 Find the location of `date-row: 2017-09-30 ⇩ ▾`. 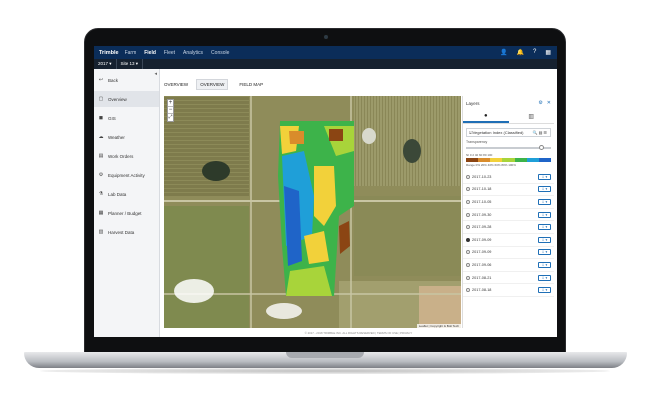

date-row: 2017-09-30 ⇩ ▾ is located at coordinates (508, 215).